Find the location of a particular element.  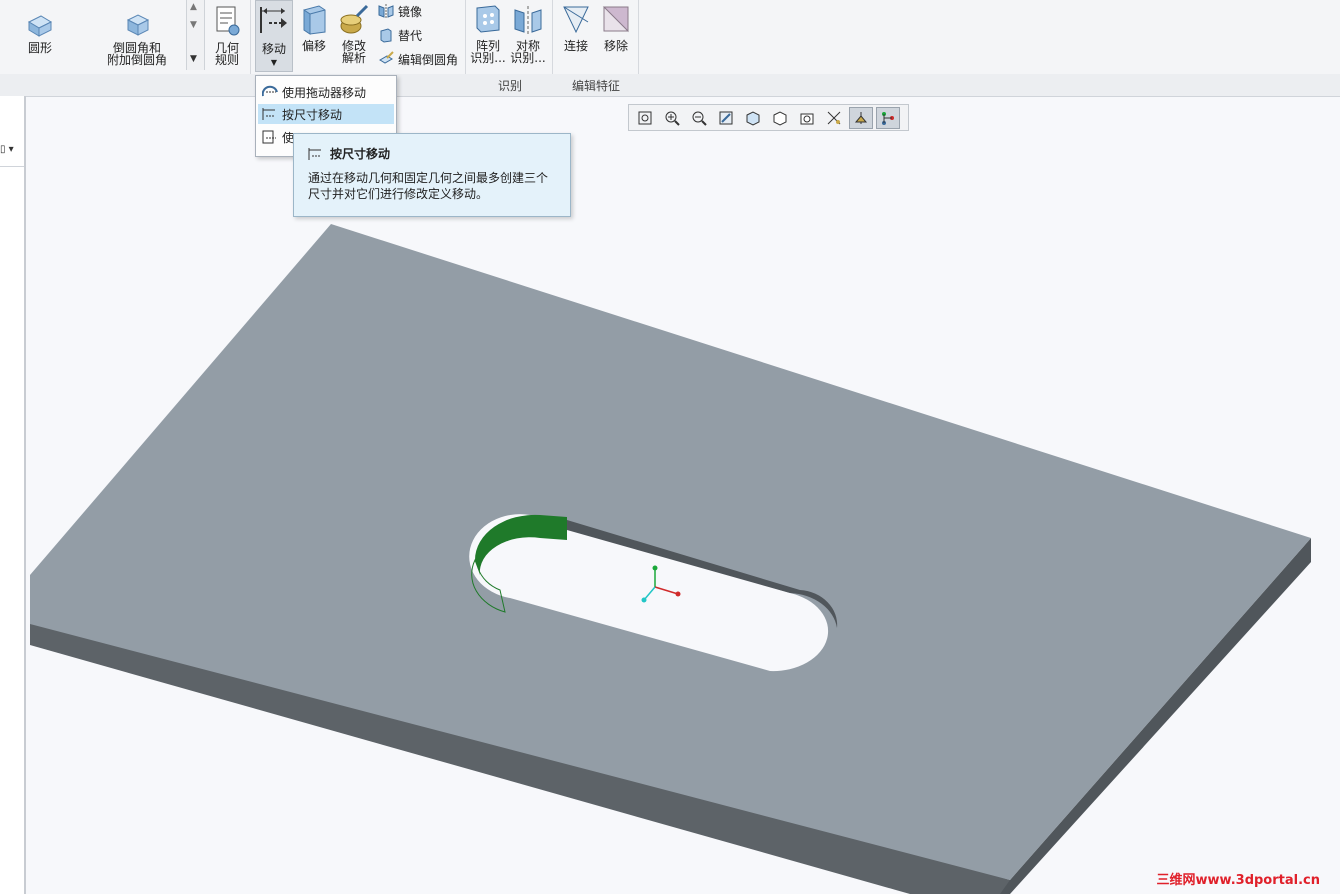

slot-hole is located at coordinates (649, 593).